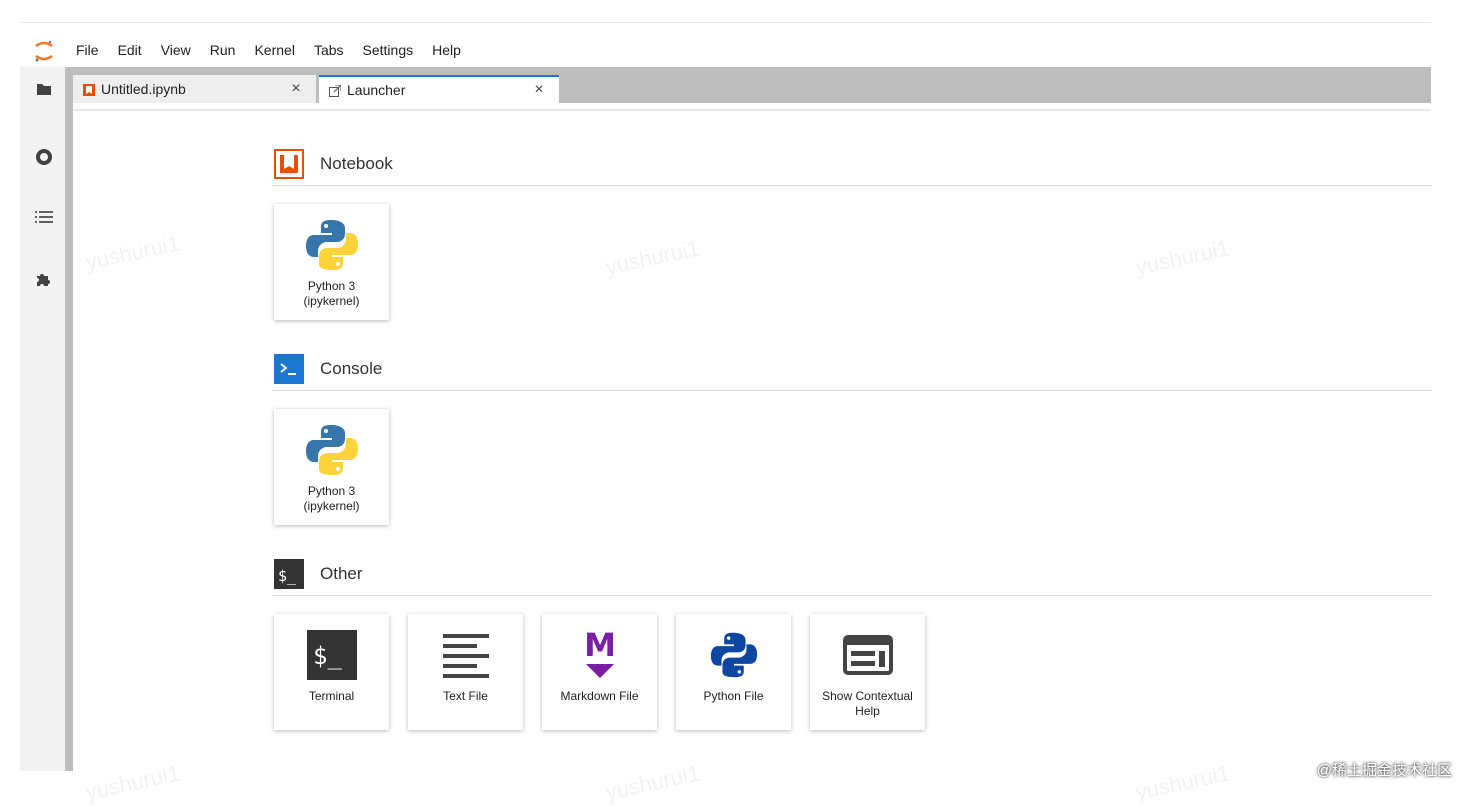 This screenshot has width=1474, height=806. Describe the element at coordinates (356, 163) in the screenshot. I see `section-title: Notebook` at that location.